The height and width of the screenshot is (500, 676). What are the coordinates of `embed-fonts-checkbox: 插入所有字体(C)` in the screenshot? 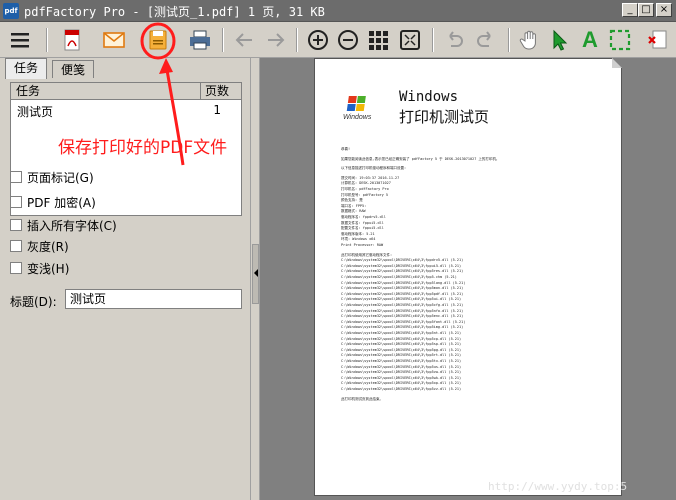 It's located at (63, 225).